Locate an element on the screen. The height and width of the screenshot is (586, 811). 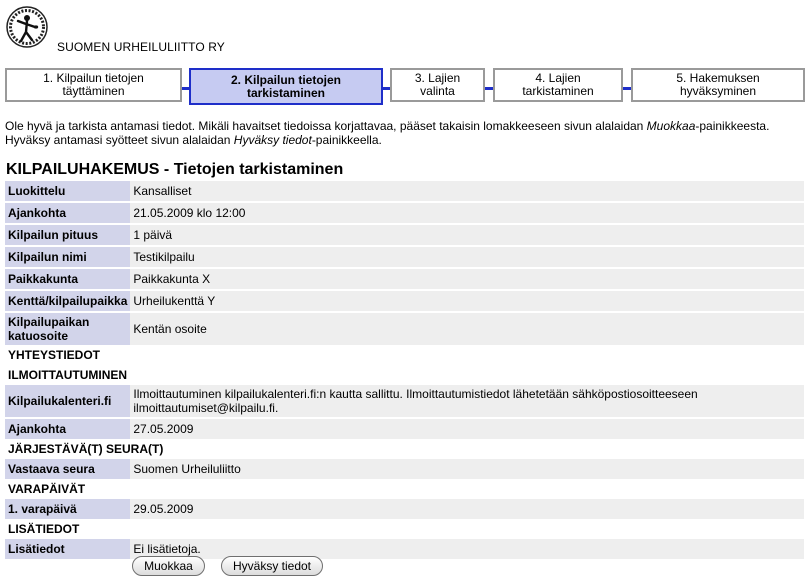
section-heading: VARAPÄIVÄT is located at coordinates (404, 489).